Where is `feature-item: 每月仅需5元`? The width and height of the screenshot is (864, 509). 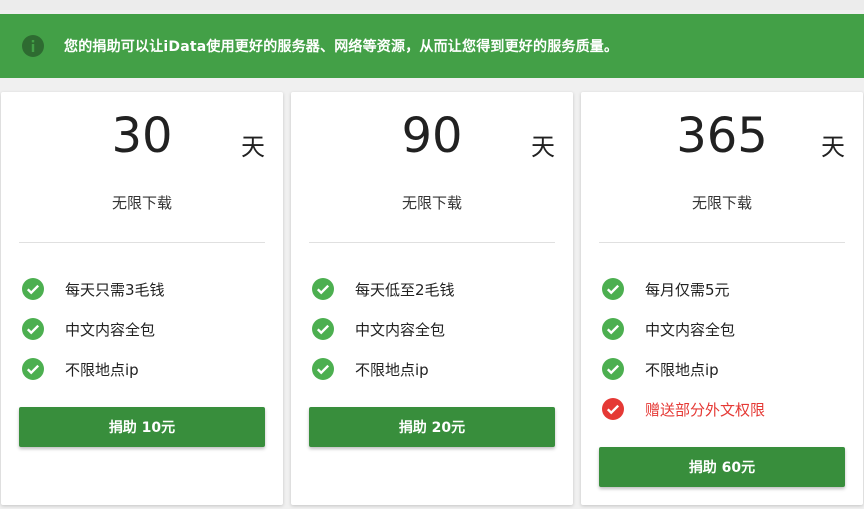
feature-item: 每月仅需5元 is located at coordinates (722, 289).